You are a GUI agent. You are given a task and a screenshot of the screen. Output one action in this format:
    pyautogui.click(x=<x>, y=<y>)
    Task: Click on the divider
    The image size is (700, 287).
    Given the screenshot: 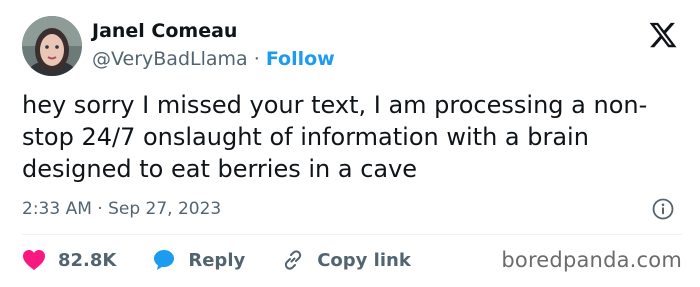 What is the action you would take?
    pyautogui.click(x=352, y=234)
    